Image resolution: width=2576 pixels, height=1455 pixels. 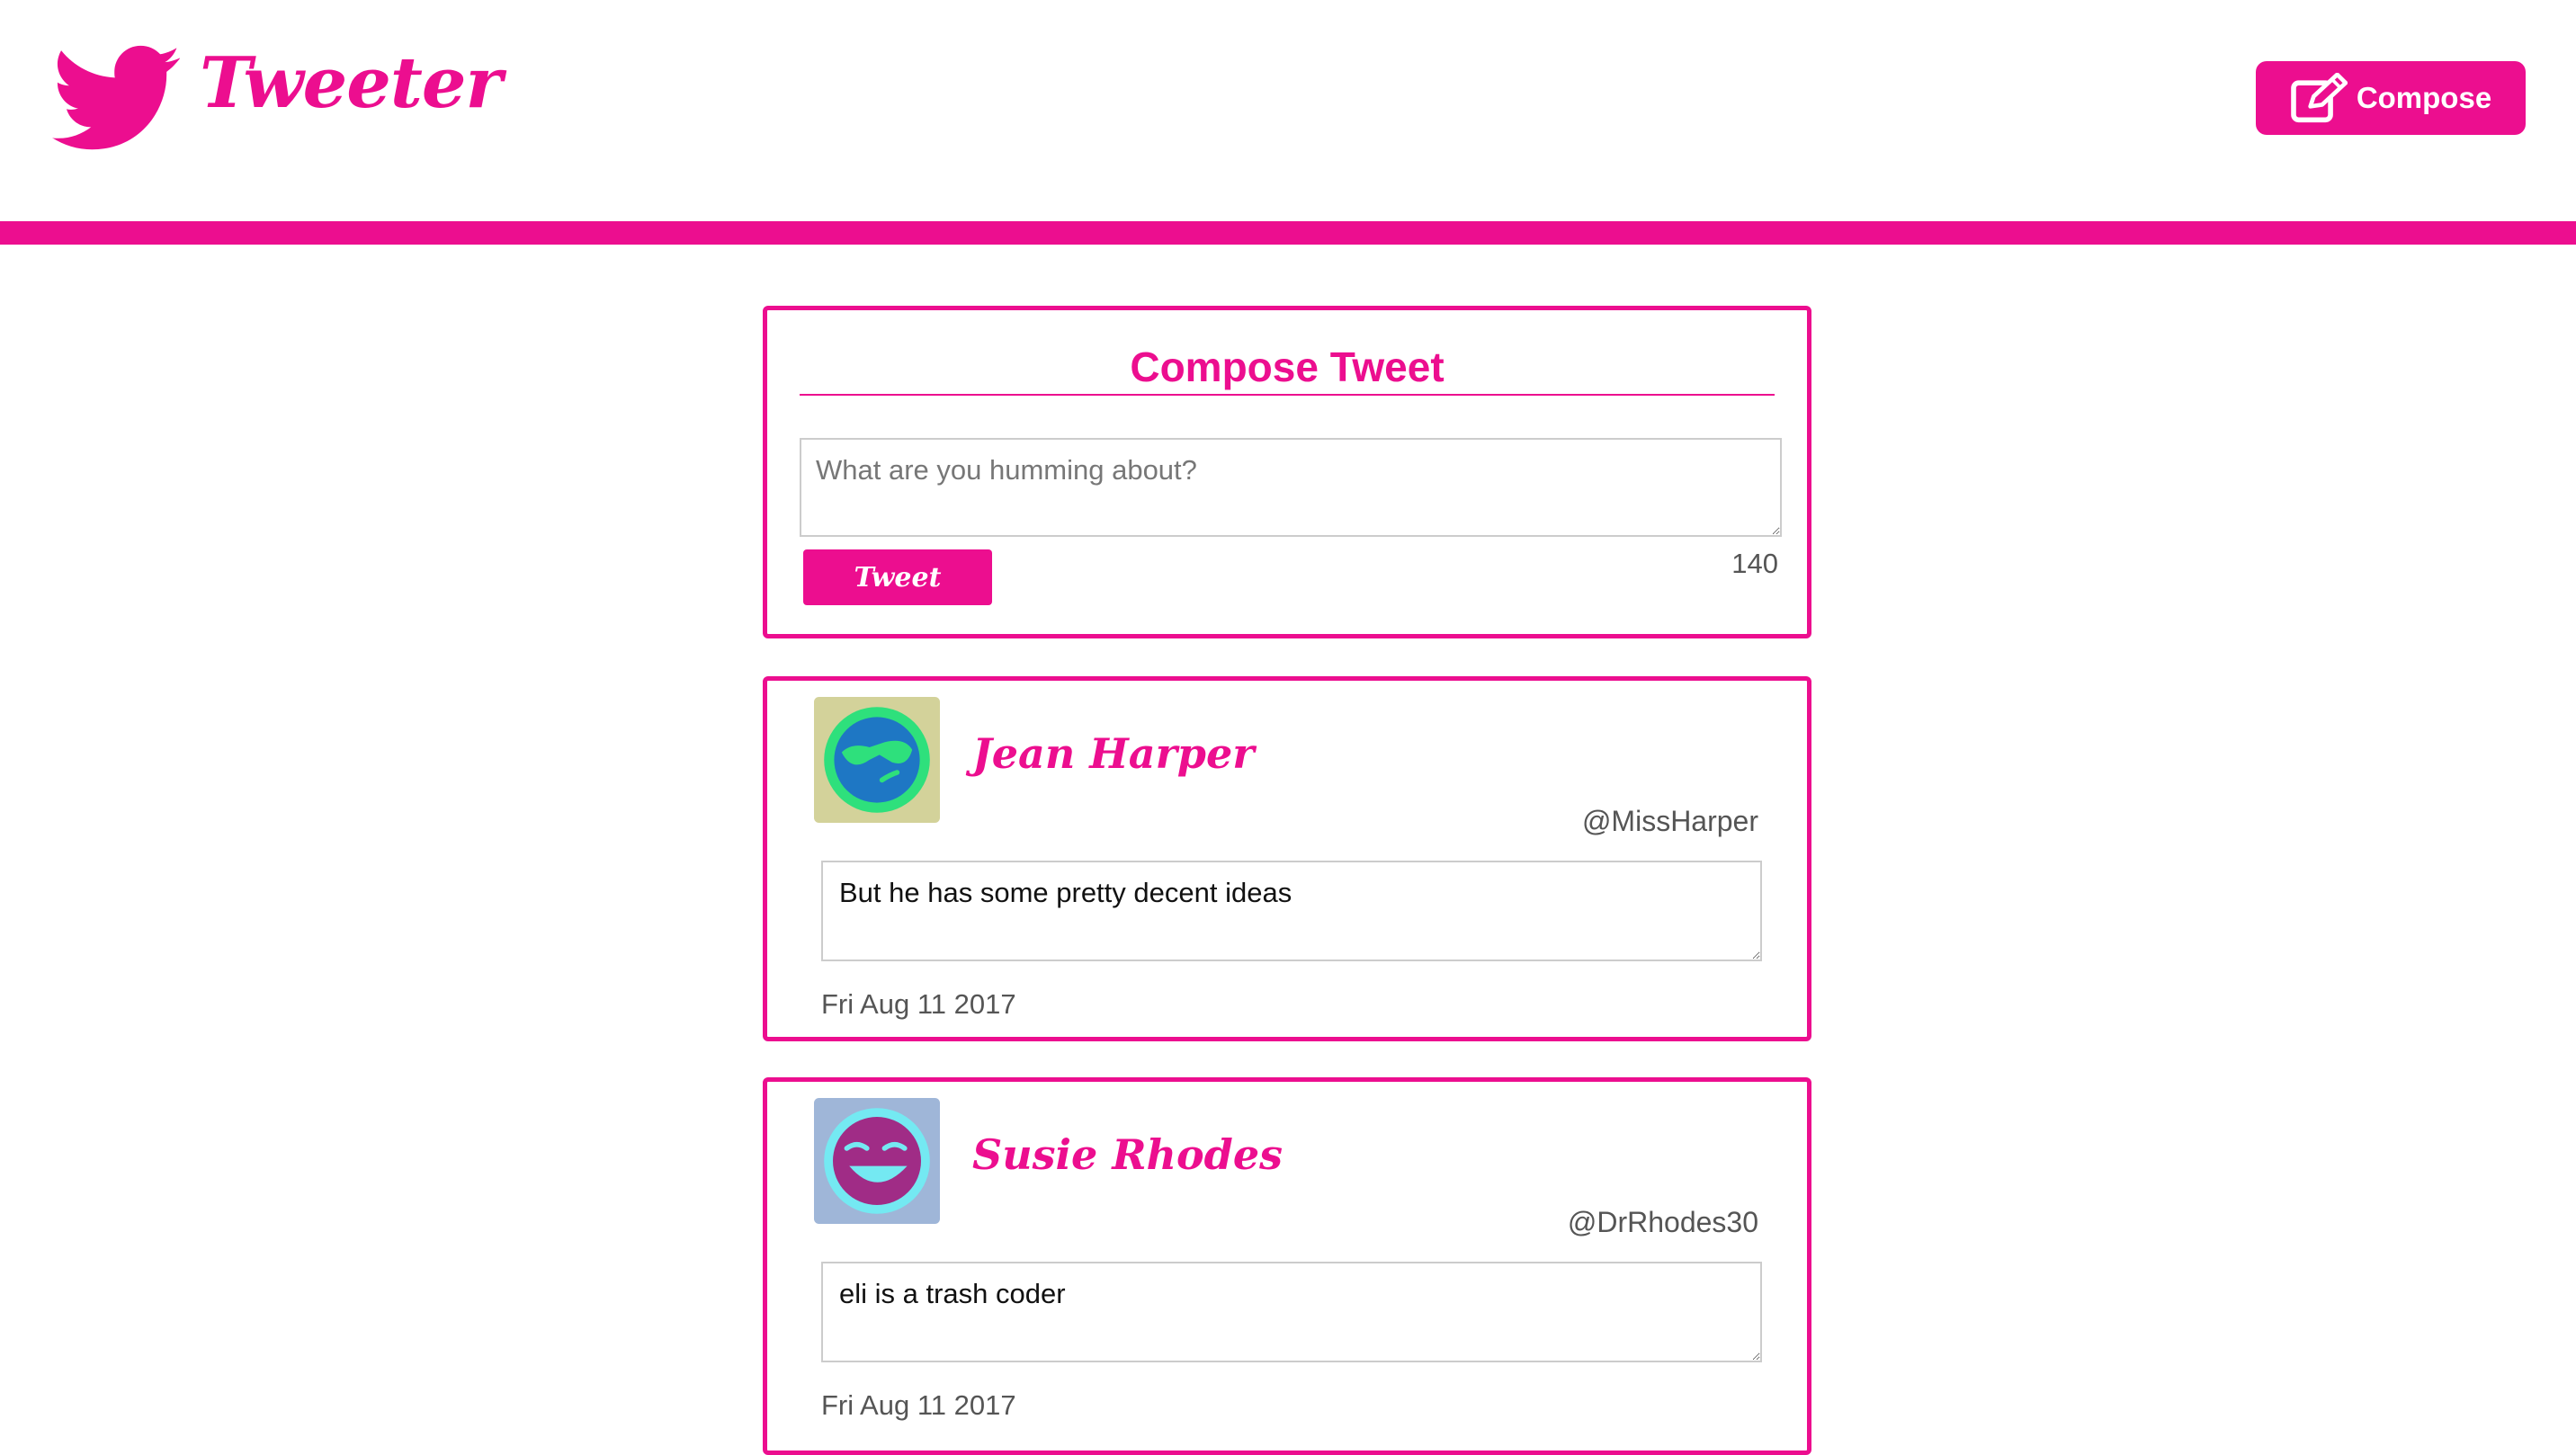 What do you see at coordinates (2424, 97) in the screenshot?
I see `compose-button-label: Compose` at bounding box center [2424, 97].